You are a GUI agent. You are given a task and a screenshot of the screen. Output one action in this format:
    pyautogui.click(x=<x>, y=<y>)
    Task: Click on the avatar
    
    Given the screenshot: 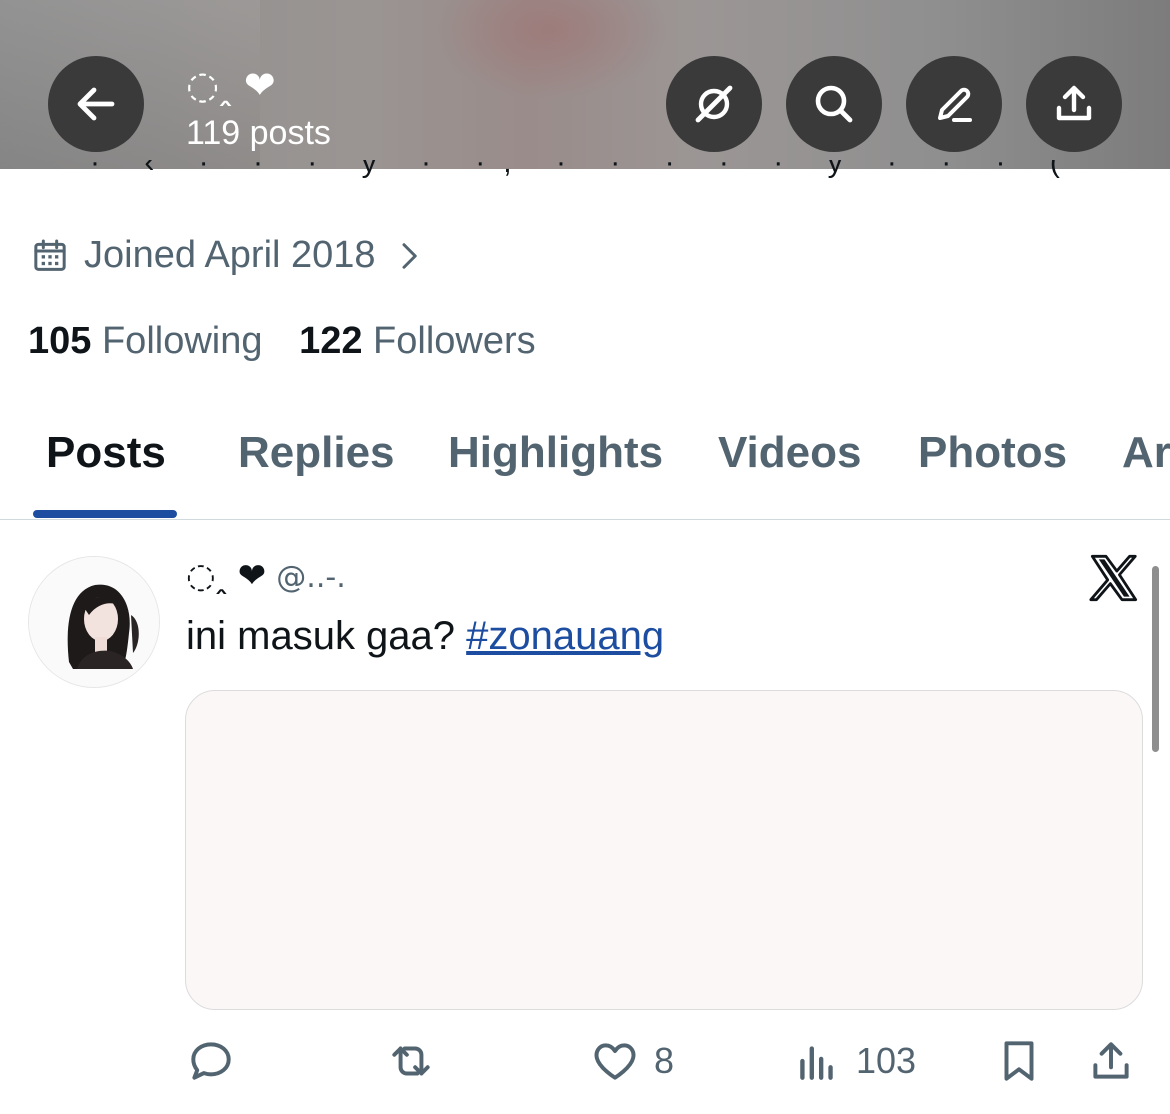 What is the action you would take?
    pyautogui.click(x=94, y=622)
    